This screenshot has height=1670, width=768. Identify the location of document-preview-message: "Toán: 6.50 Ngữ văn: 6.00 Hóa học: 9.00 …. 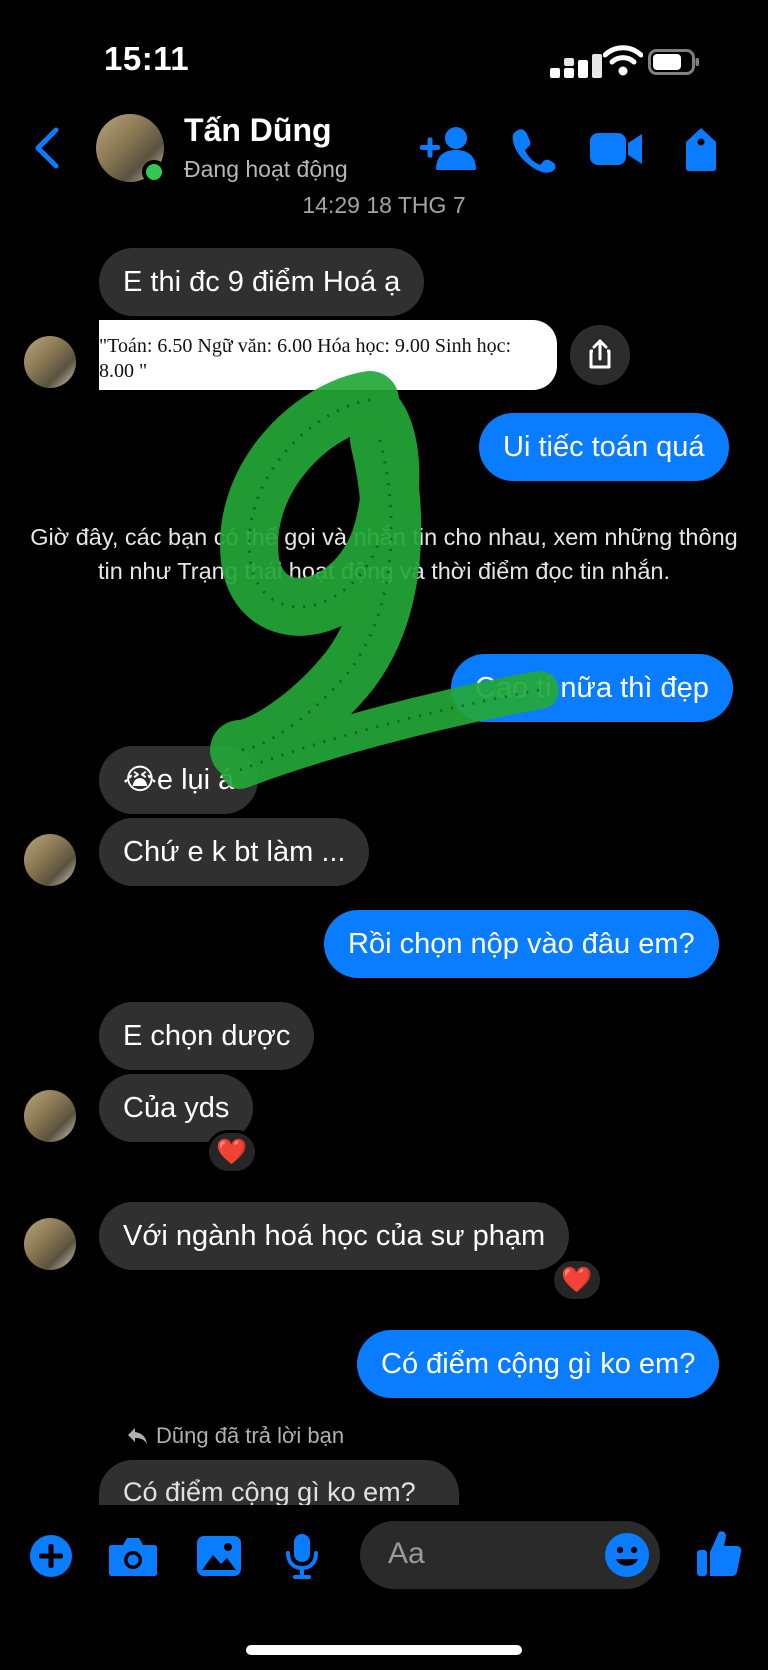
(328, 355).